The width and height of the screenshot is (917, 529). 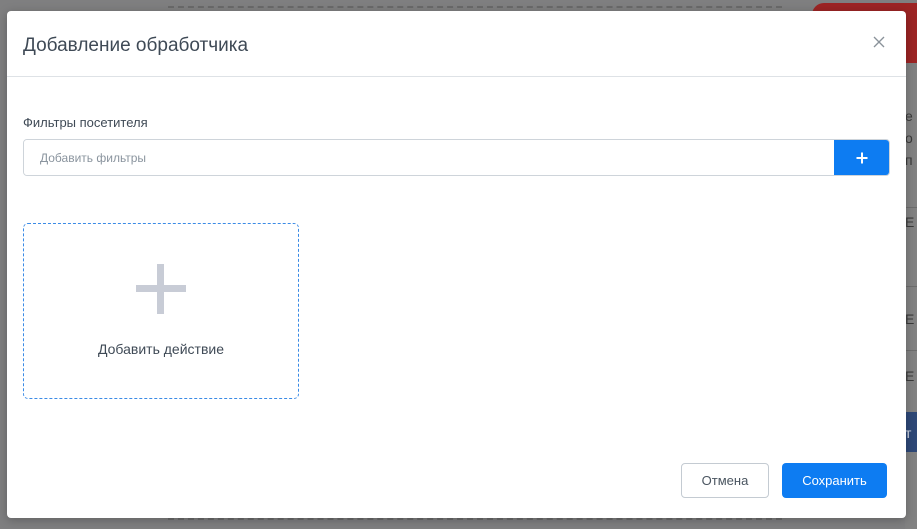 What do you see at coordinates (909, 138) in the screenshot?
I see `background-text: о` at bounding box center [909, 138].